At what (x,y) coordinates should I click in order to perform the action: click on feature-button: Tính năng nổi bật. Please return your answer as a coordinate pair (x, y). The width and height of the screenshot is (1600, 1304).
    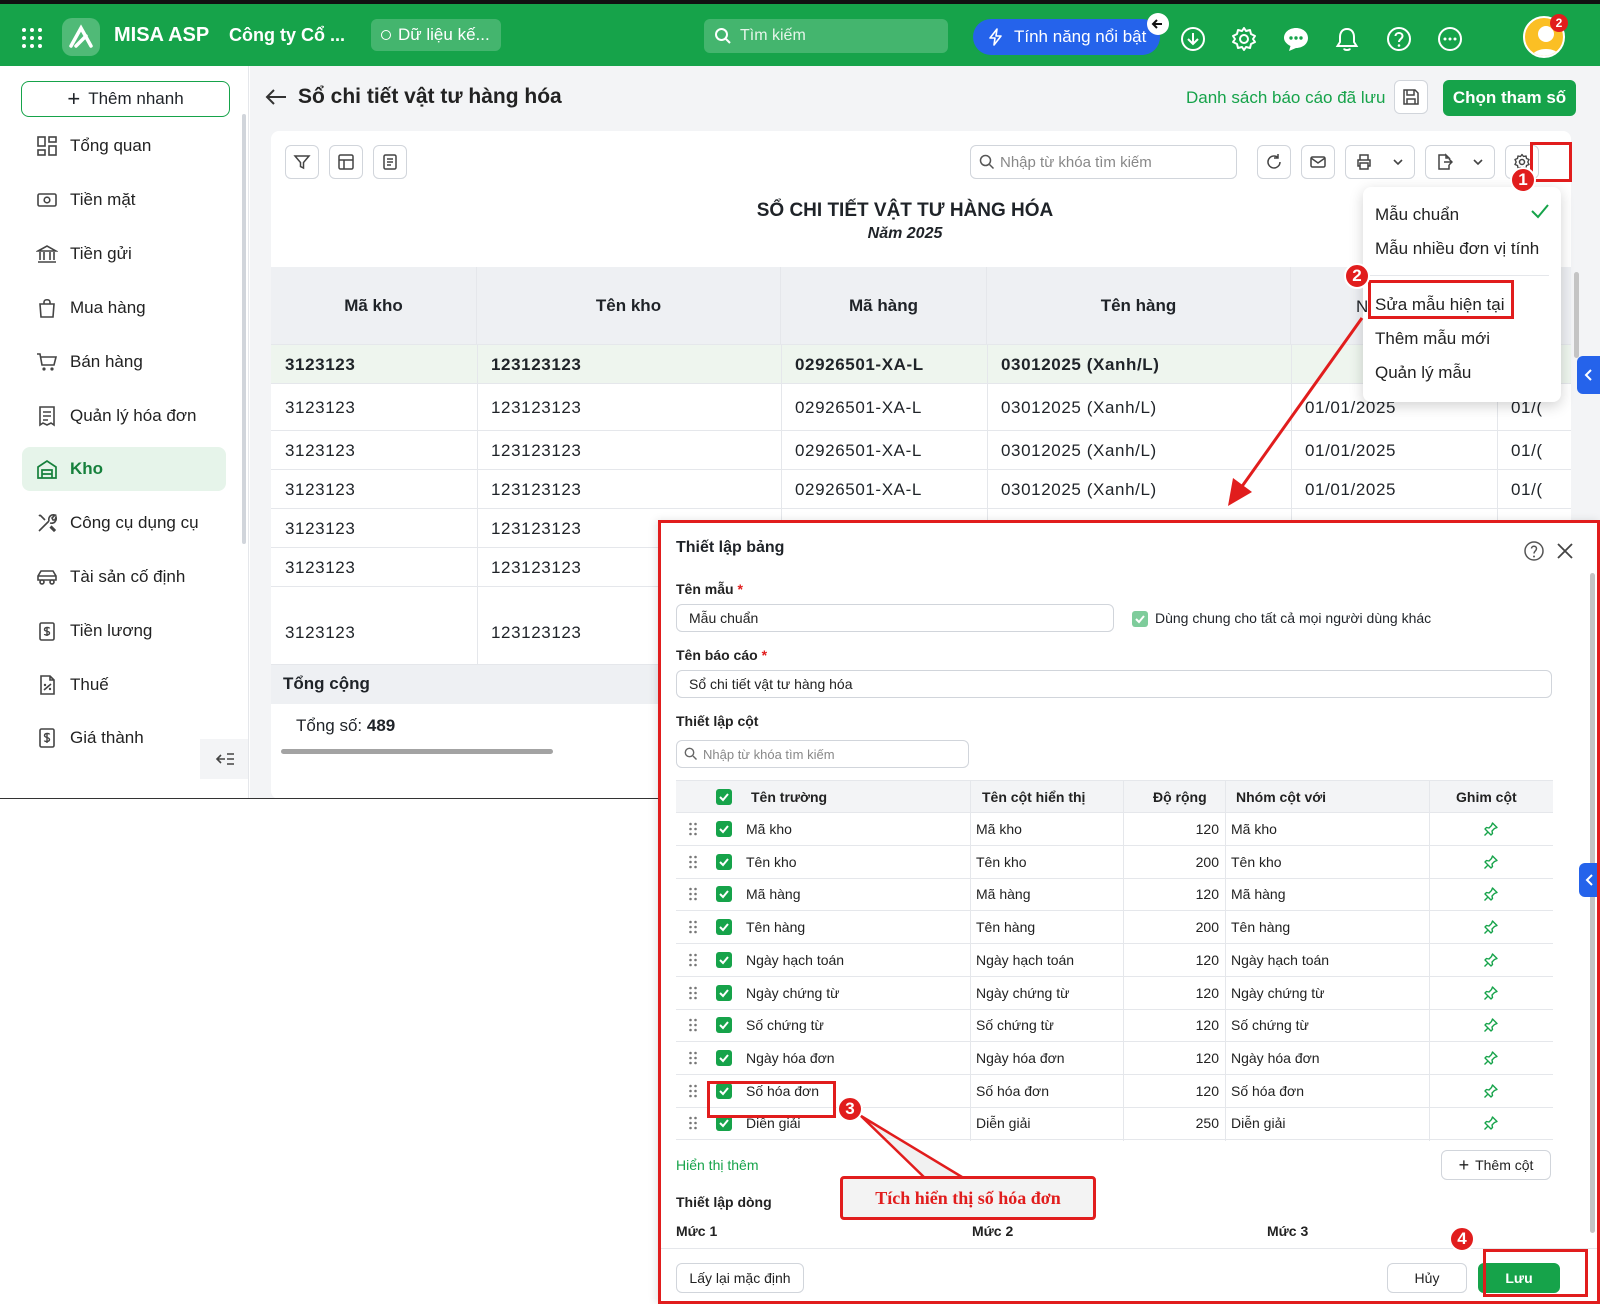
    Looking at the image, I should click on (1066, 37).